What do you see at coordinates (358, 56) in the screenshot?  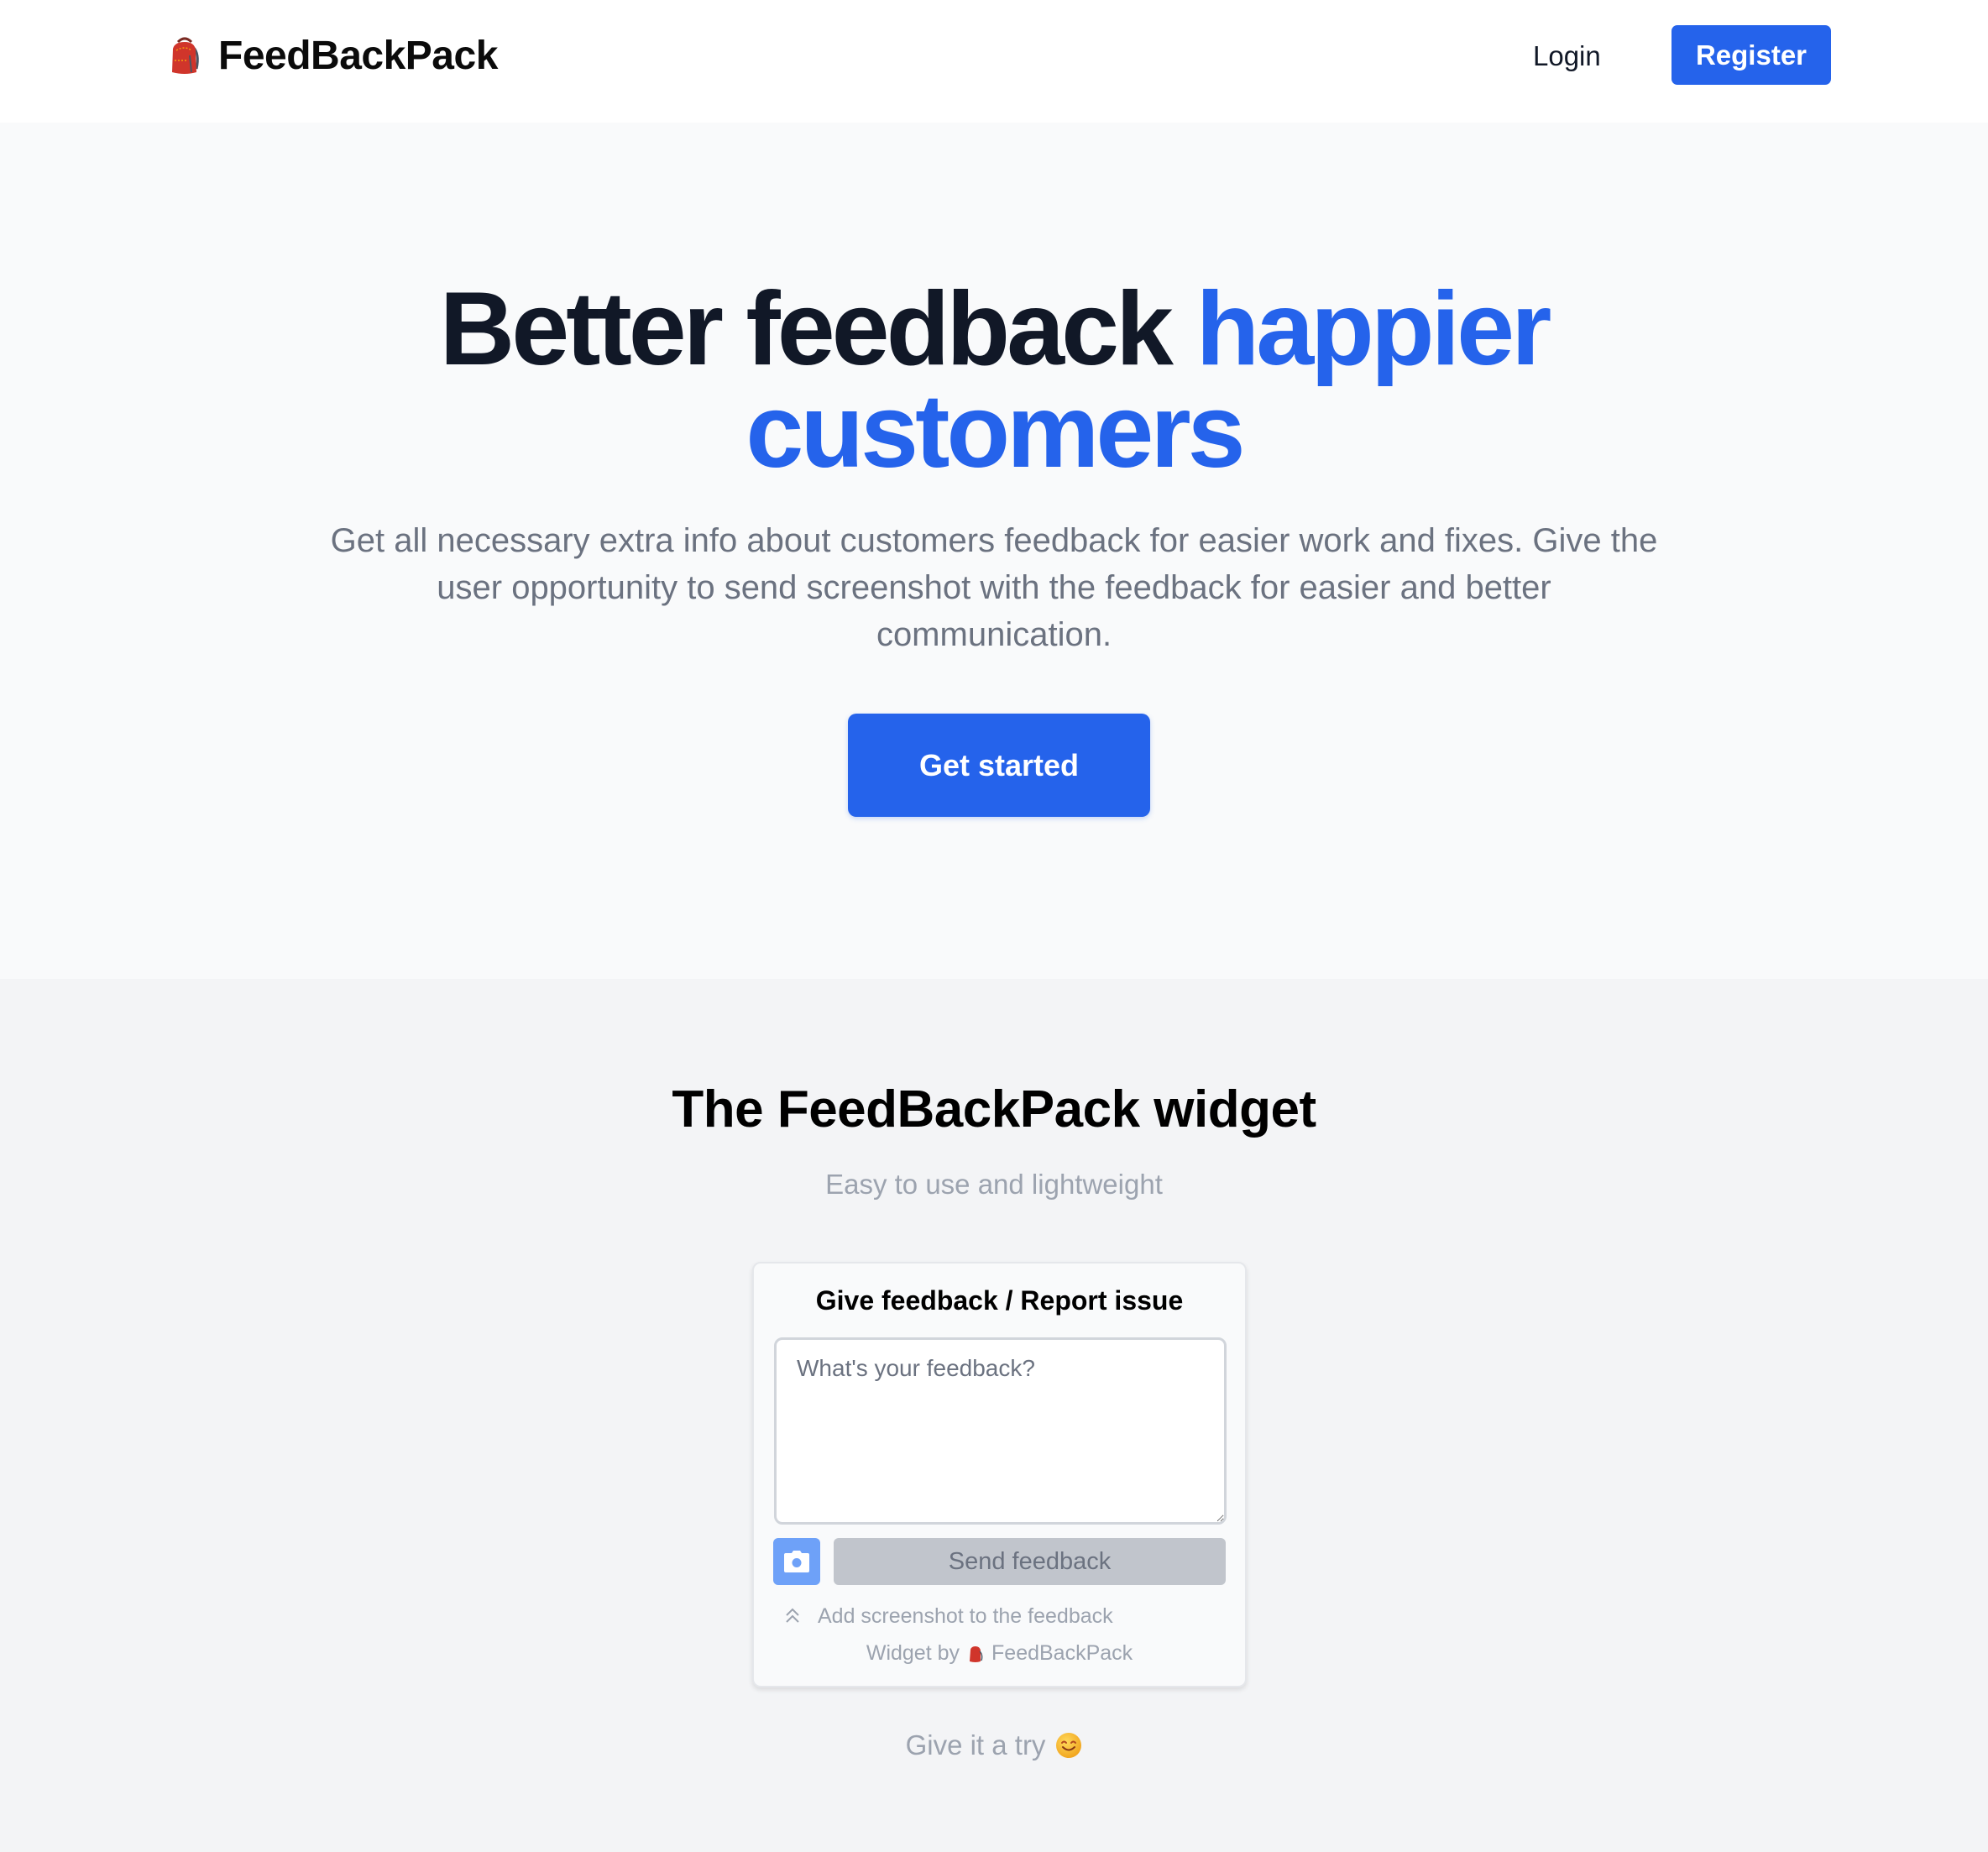 I see `brand-name: FeedBackPack` at bounding box center [358, 56].